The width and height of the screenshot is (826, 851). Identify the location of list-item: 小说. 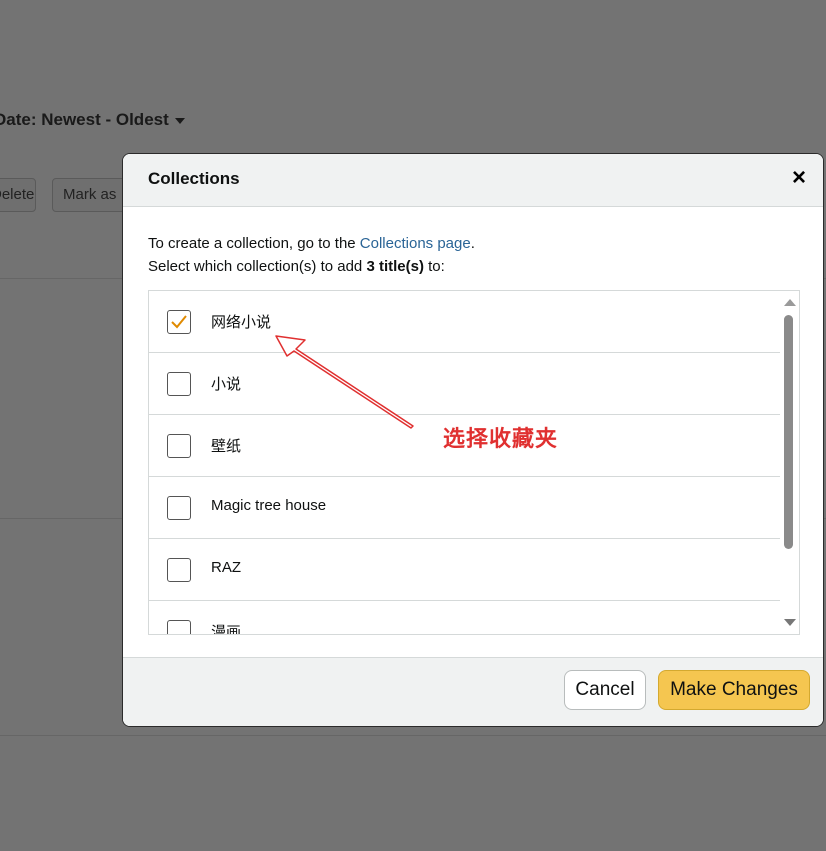
(464, 384).